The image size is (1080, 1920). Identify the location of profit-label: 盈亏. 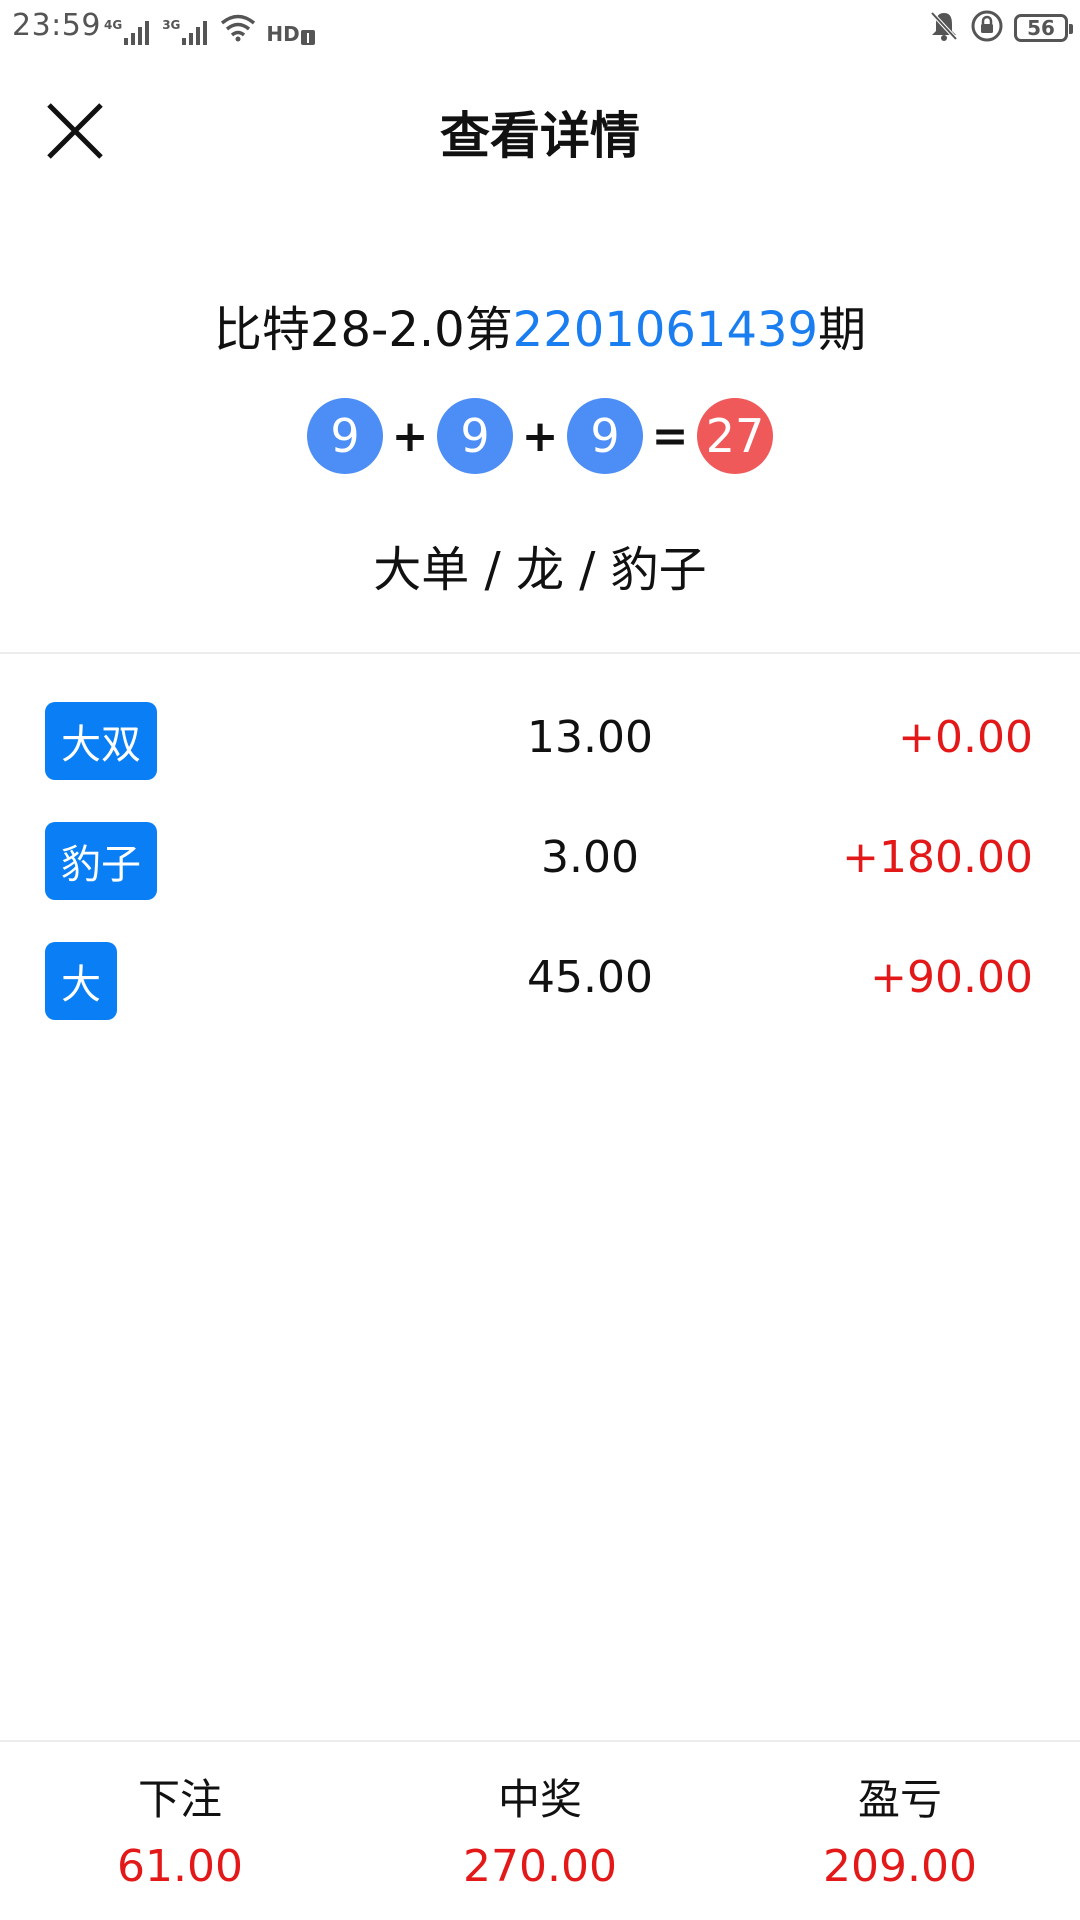
(899, 1799).